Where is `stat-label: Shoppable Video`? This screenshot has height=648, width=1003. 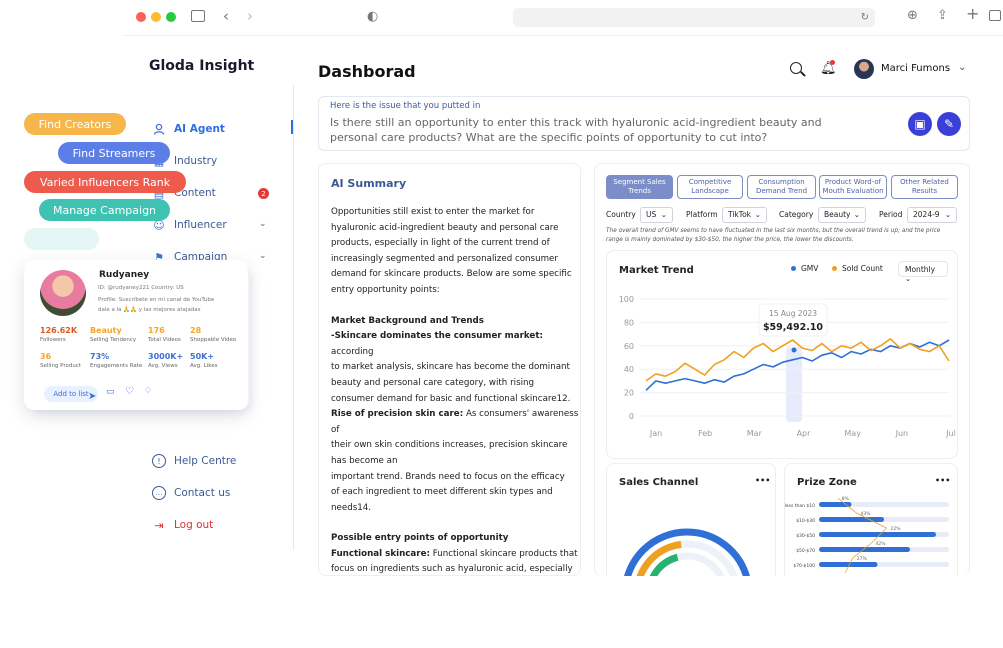 stat-label: Shoppable Video is located at coordinates (213, 340).